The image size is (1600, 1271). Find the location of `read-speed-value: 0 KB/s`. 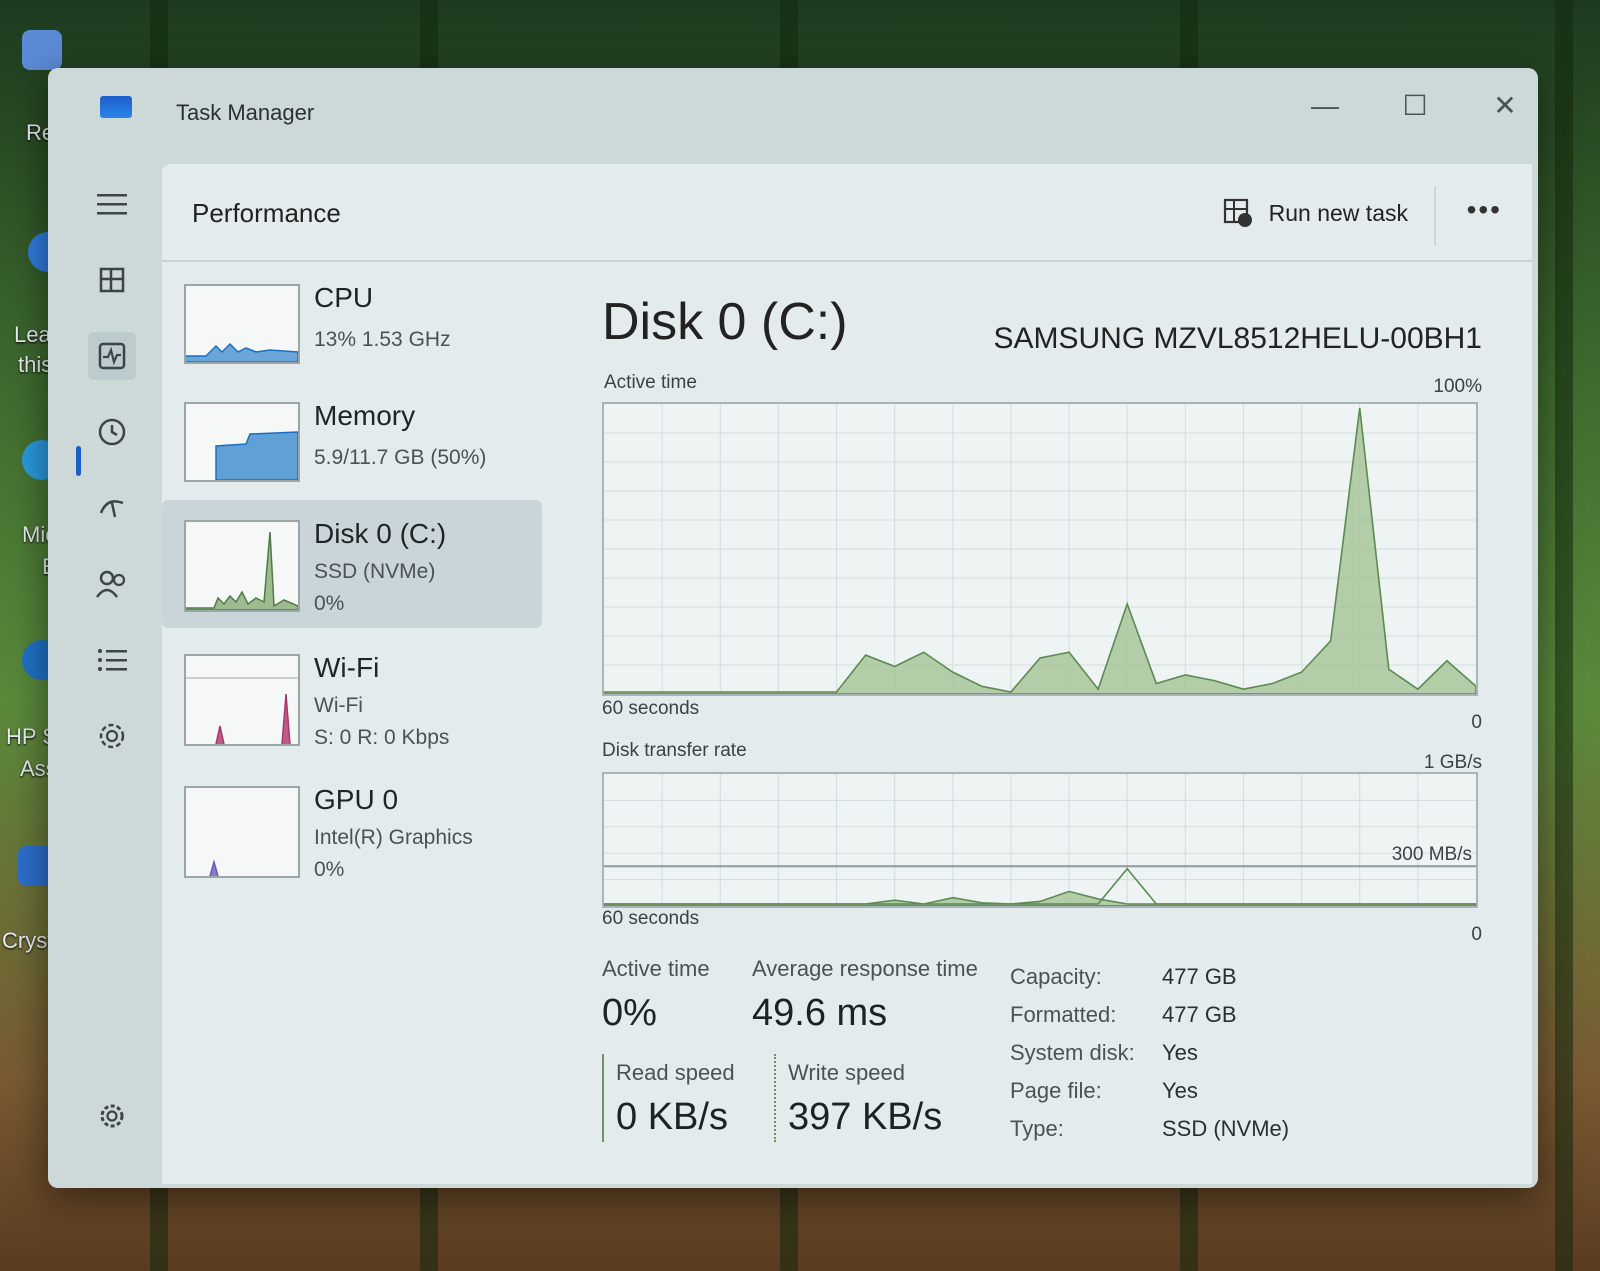

read-speed-value: 0 KB/s is located at coordinates (672, 1117).